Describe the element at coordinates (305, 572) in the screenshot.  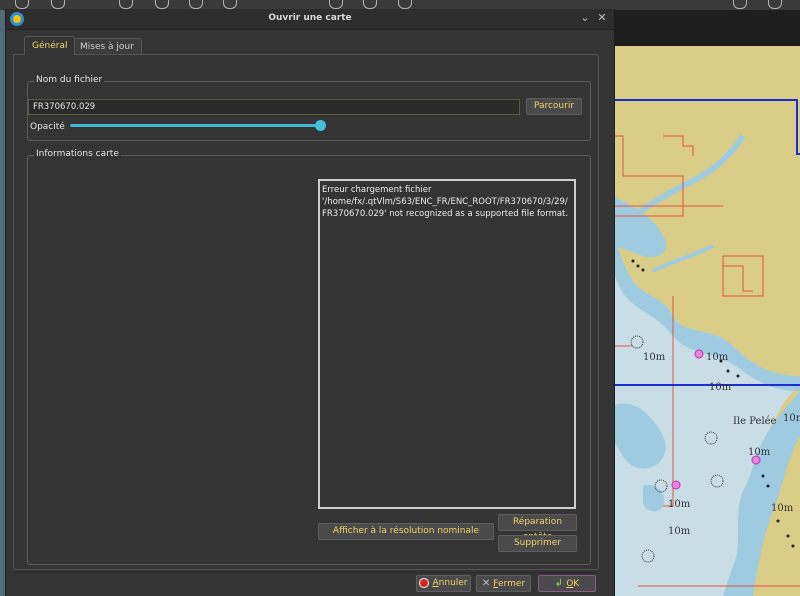
I see `footer-separator` at that location.